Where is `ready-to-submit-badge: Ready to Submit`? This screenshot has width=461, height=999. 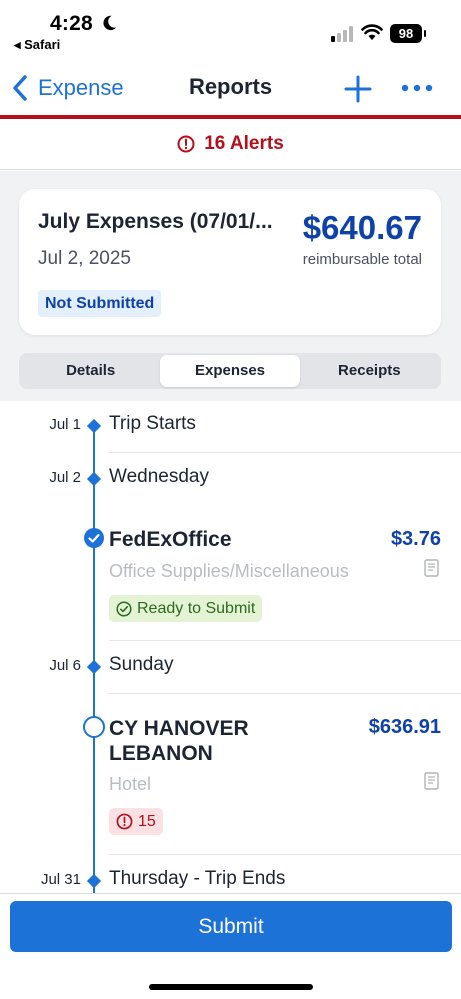 ready-to-submit-badge: Ready to Submit is located at coordinates (186, 608).